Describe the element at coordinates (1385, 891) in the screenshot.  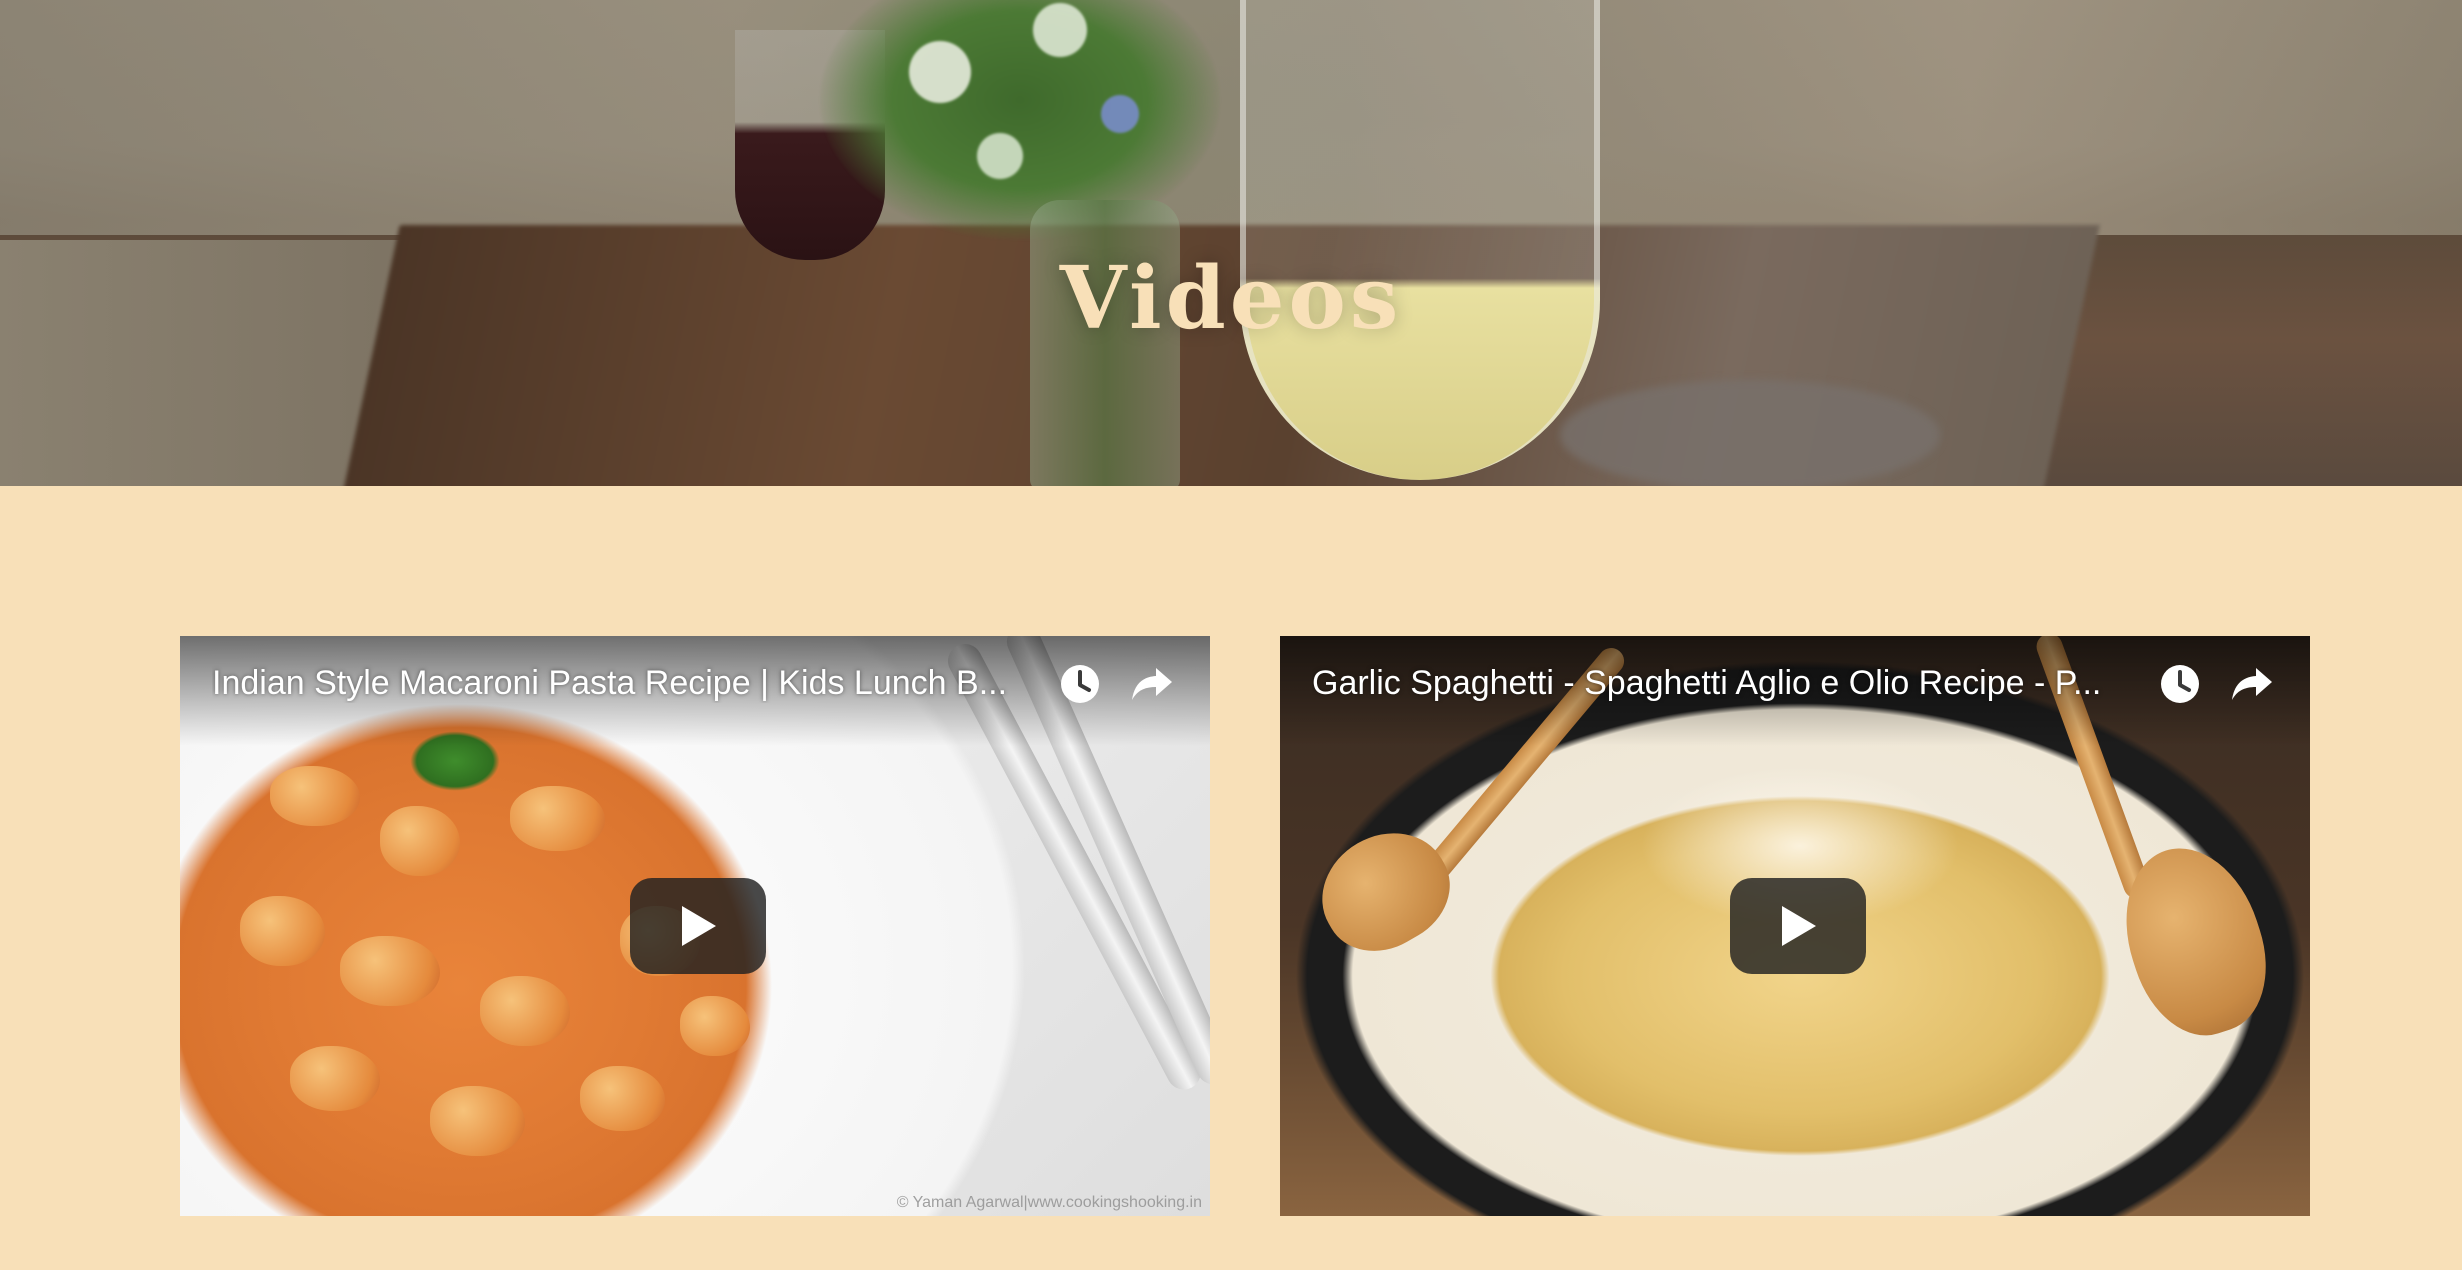
I see `thumbnail-wooden-fork` at that location.